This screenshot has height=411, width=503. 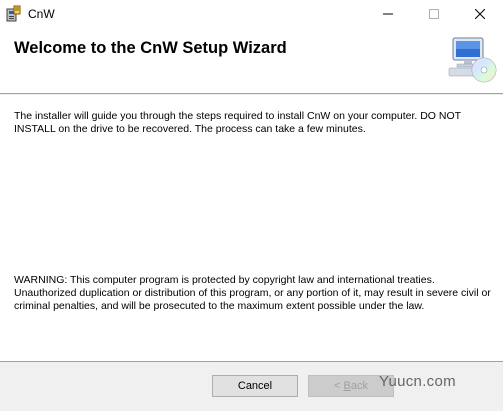 I want to click on back-button-prefix: <, so click(x=339, y=386).